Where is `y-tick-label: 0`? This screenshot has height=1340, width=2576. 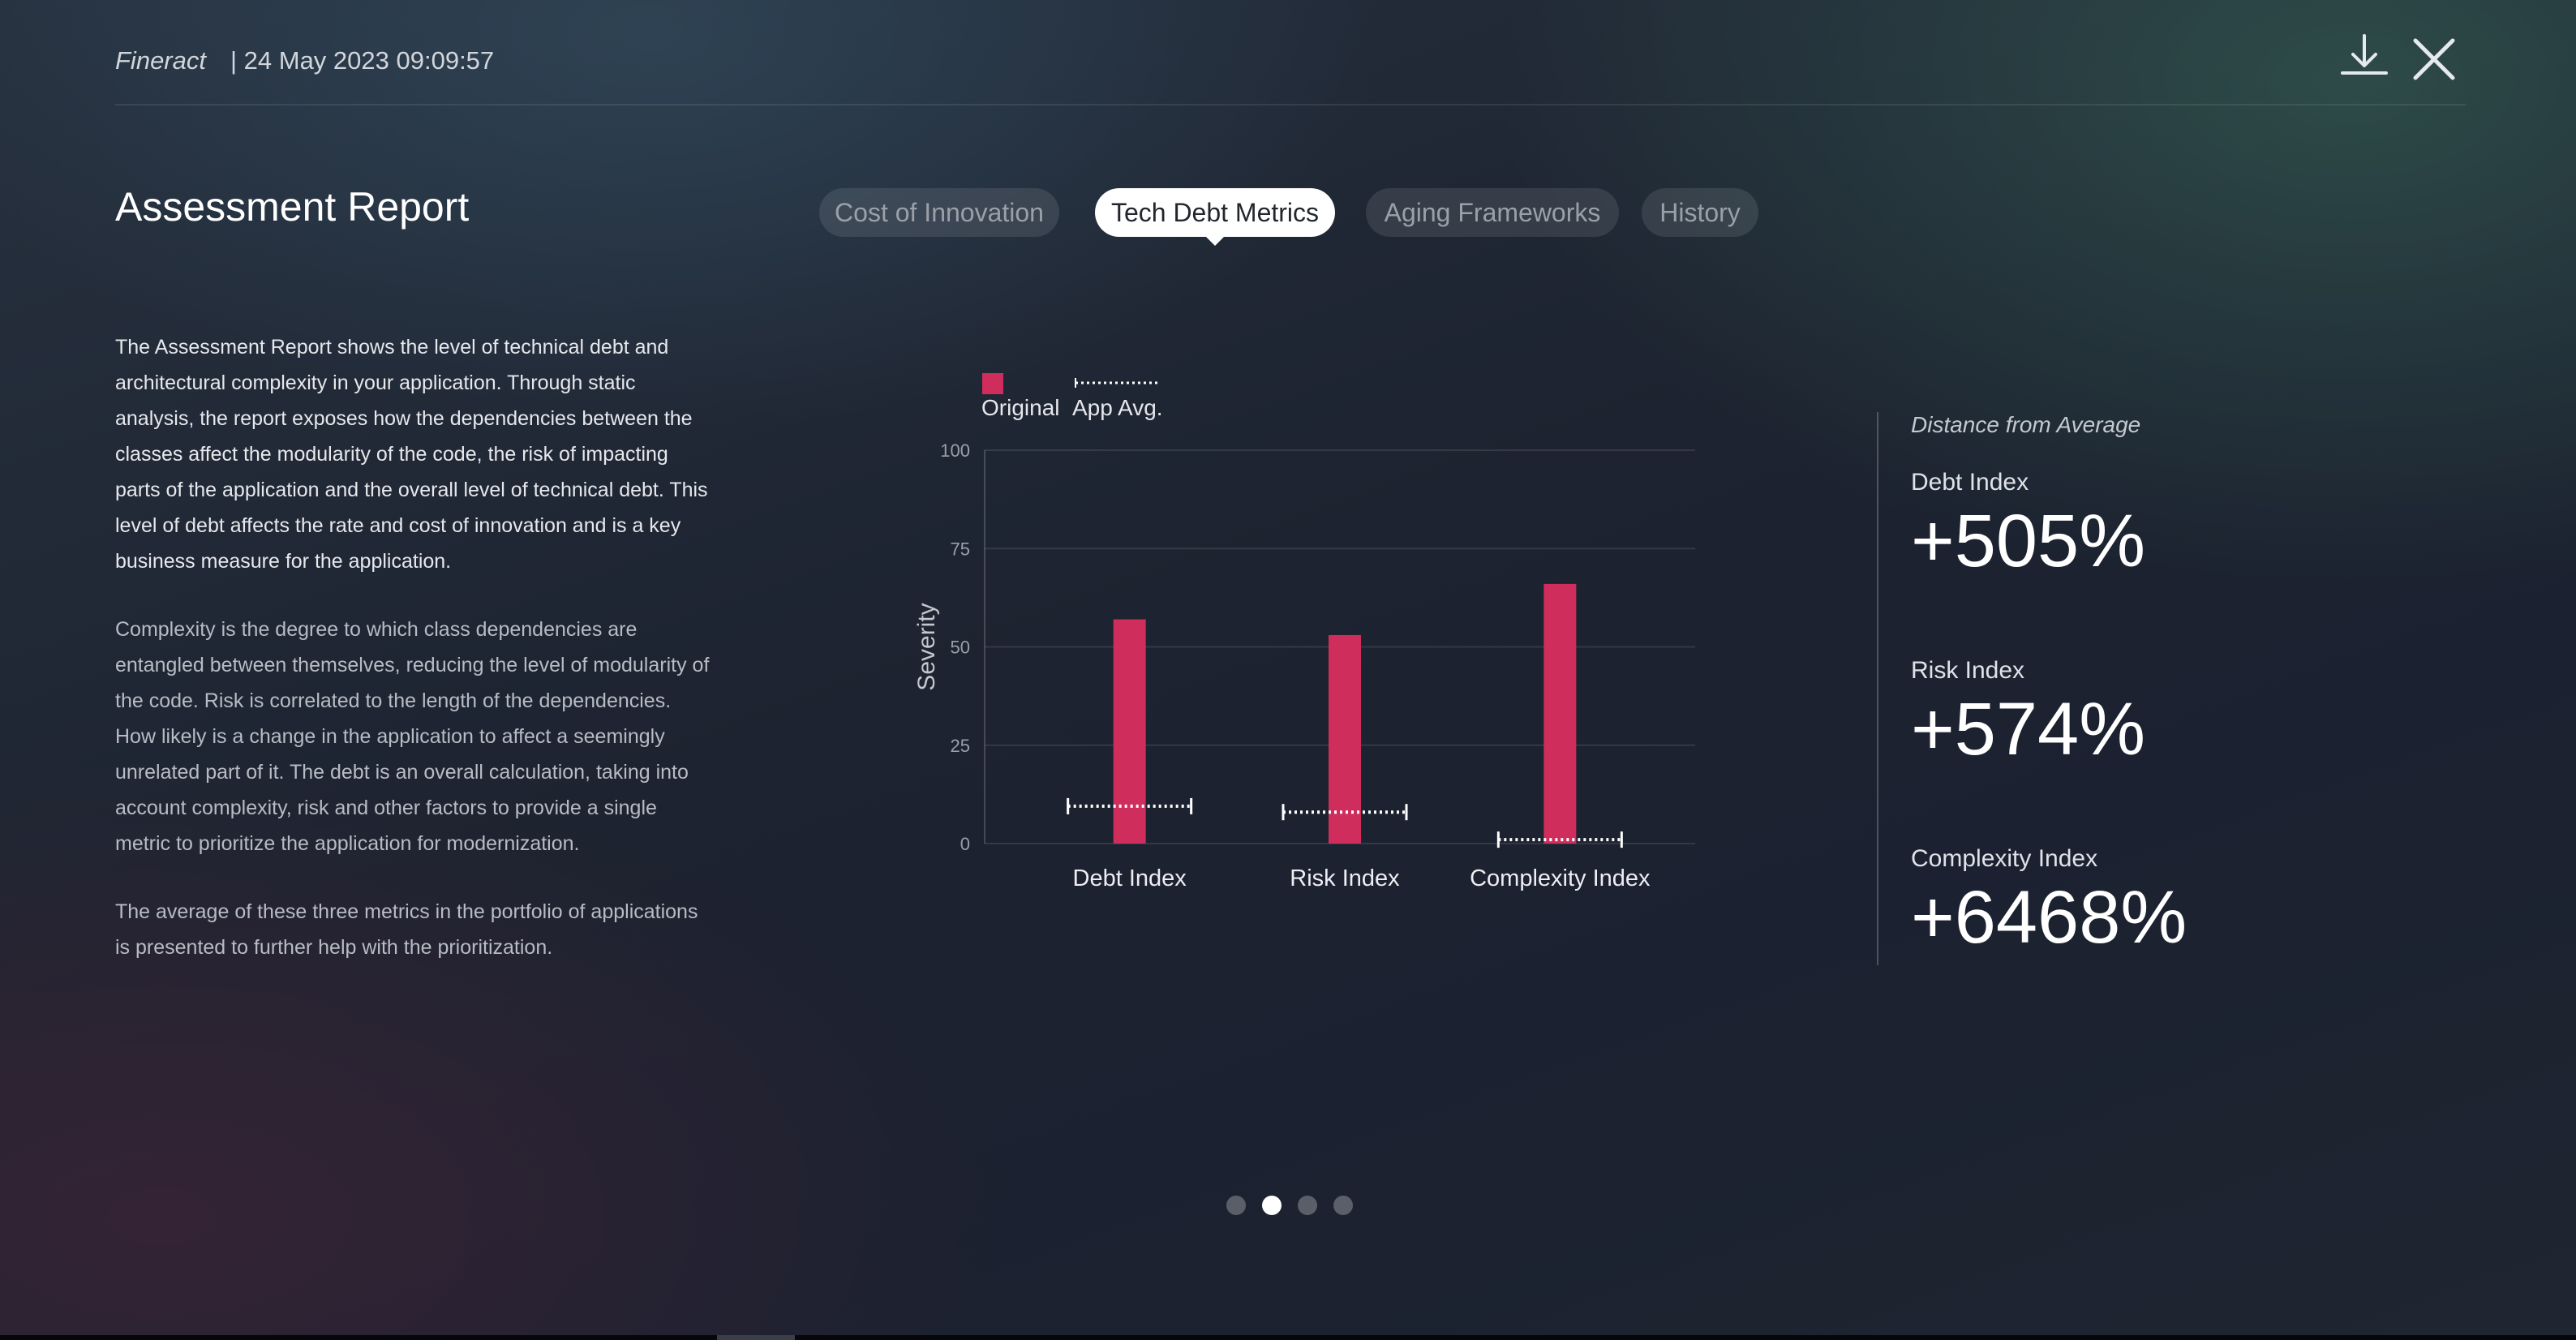 y-tick-label: 0 is located at coordinates (965, 844).